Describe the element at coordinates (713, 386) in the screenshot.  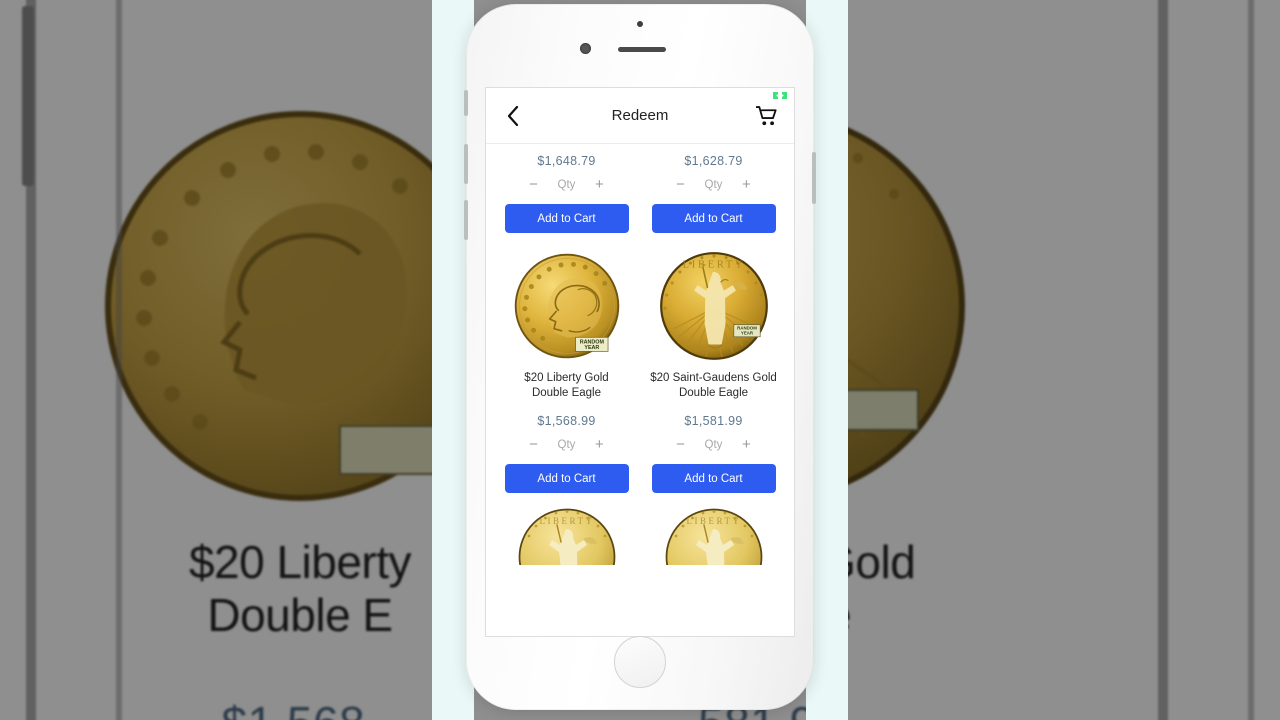
I see `product-name: $20 Saint-Gaudens Gold Double Eagle` at that location.